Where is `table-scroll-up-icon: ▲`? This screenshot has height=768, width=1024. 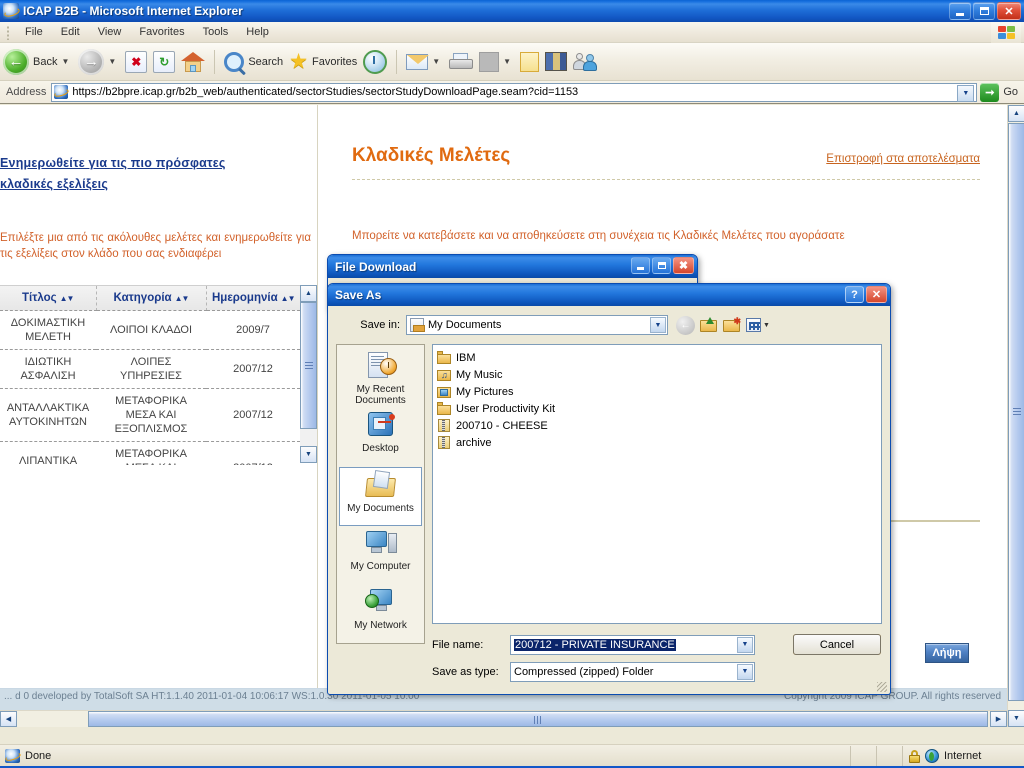
table-scroll-up-icon: ▲ is located at coordinates (308, 293).